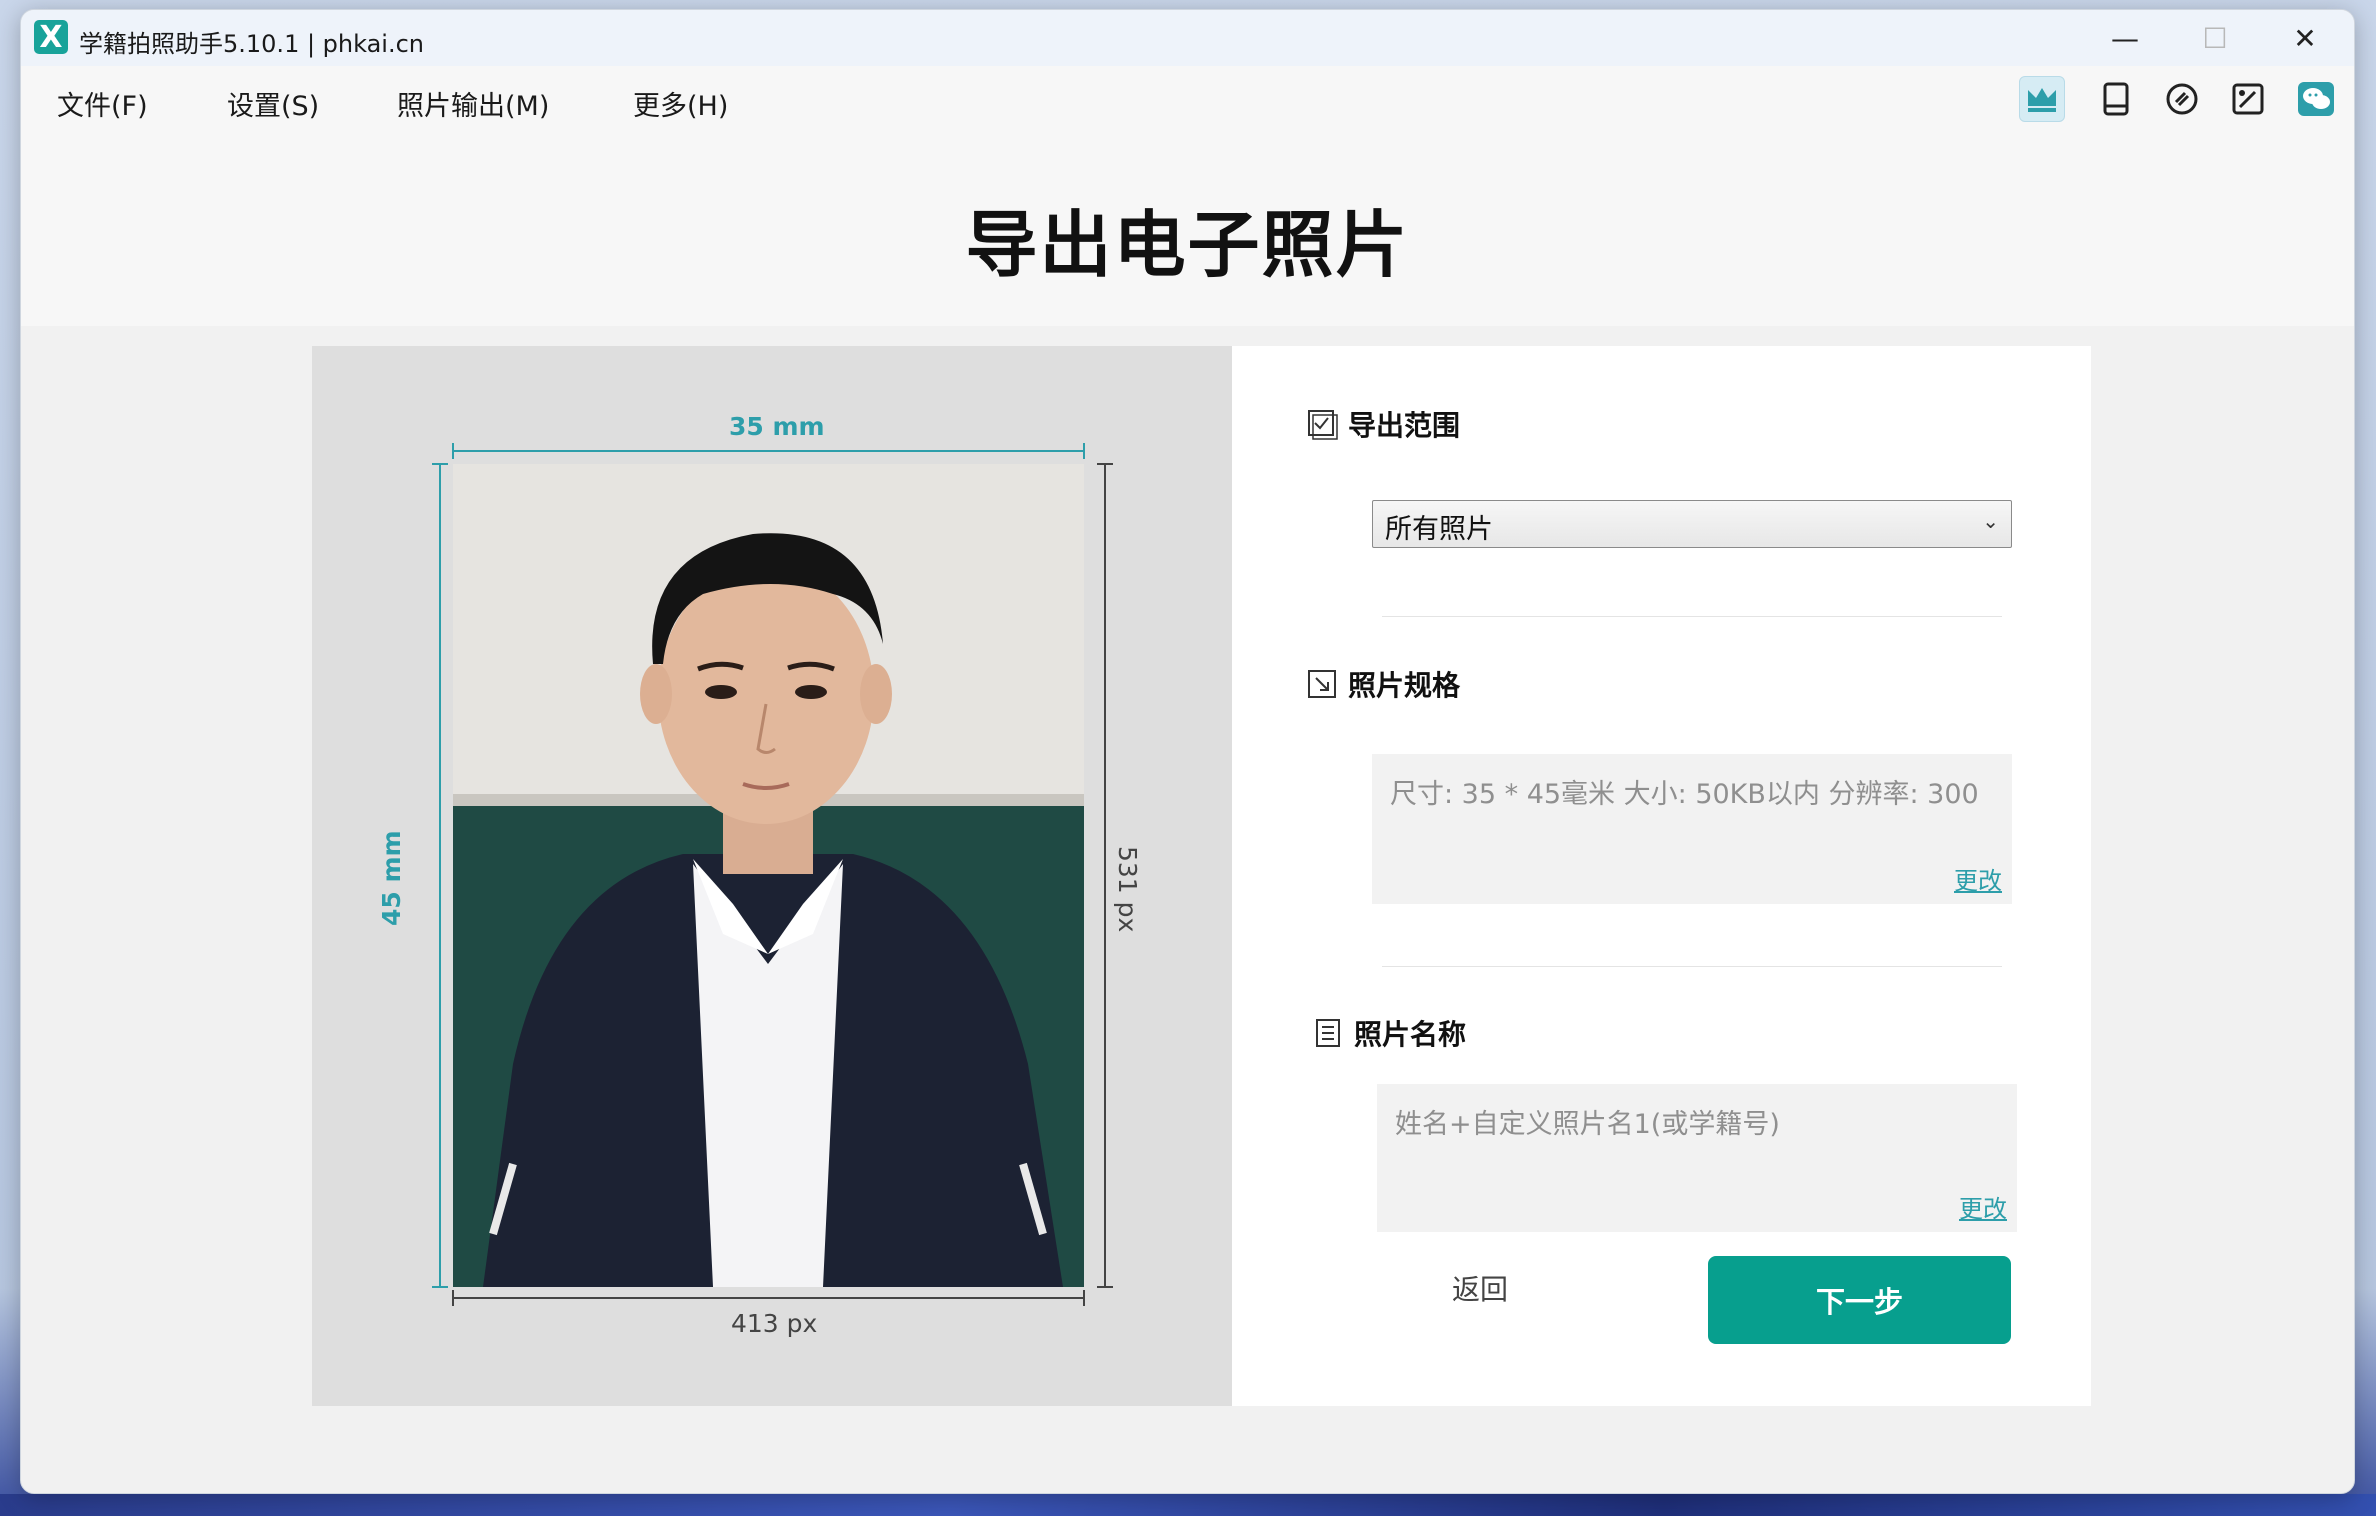 This screenshot has height=1516, width=2376. What do you see at coordinates (777, 426) in the screenshot?
I see `width-mm-label: 35 mm` at bounding box center [777, 426].